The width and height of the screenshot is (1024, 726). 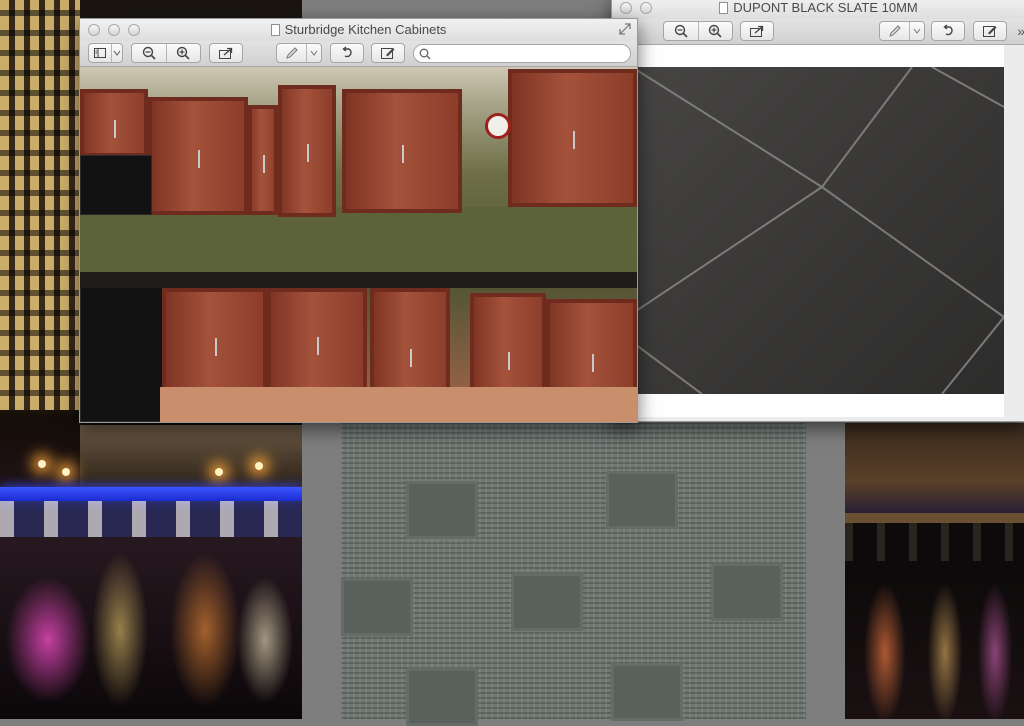 I want to click on lit-tower-building, so click(x=40, y=205).